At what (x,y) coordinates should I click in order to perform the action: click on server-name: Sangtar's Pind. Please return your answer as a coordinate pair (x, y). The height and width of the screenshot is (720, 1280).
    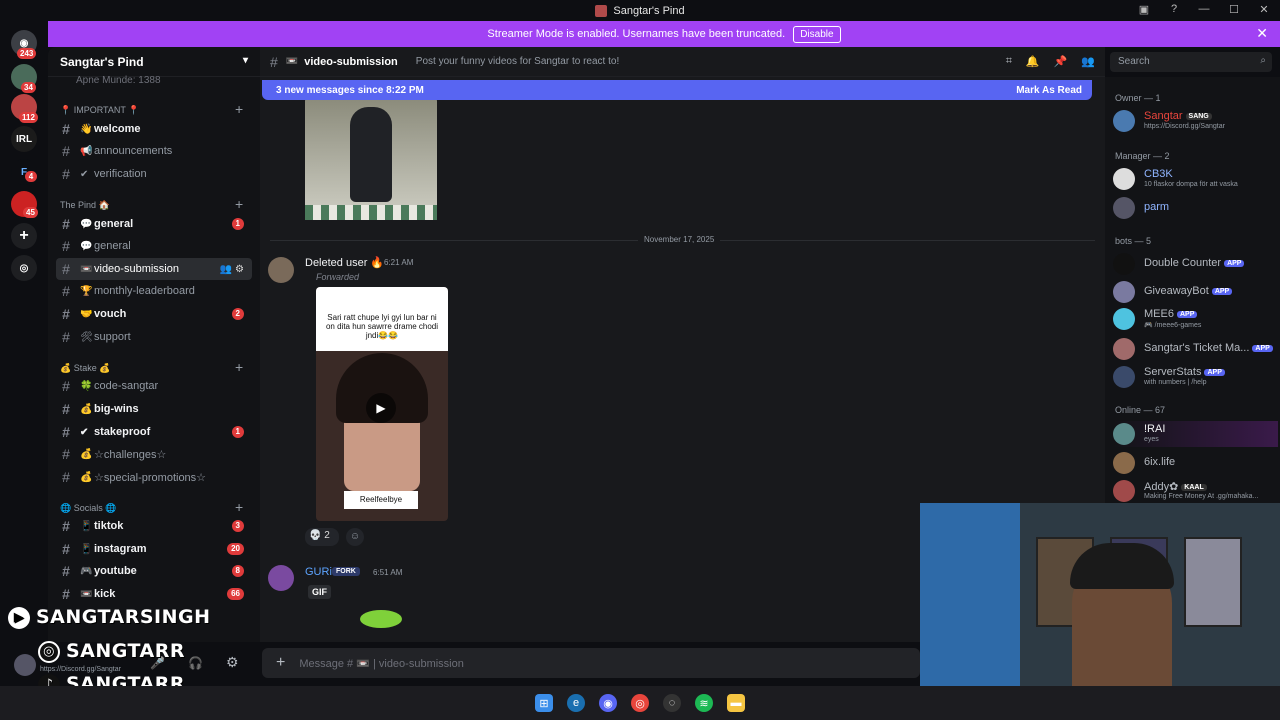
    Looking at the image, I should click on (102, 61).